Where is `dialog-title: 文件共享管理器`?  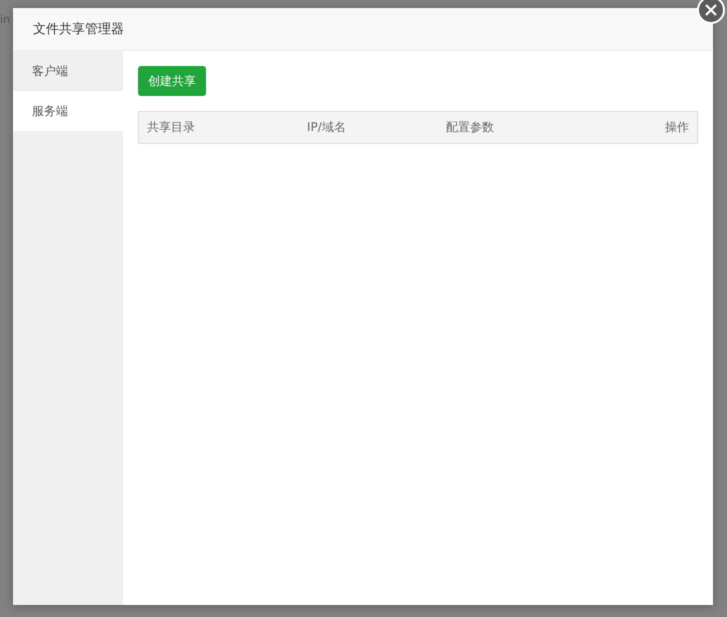 dialog-title: 文件共享管理器 is located at coordinates (78, 29).